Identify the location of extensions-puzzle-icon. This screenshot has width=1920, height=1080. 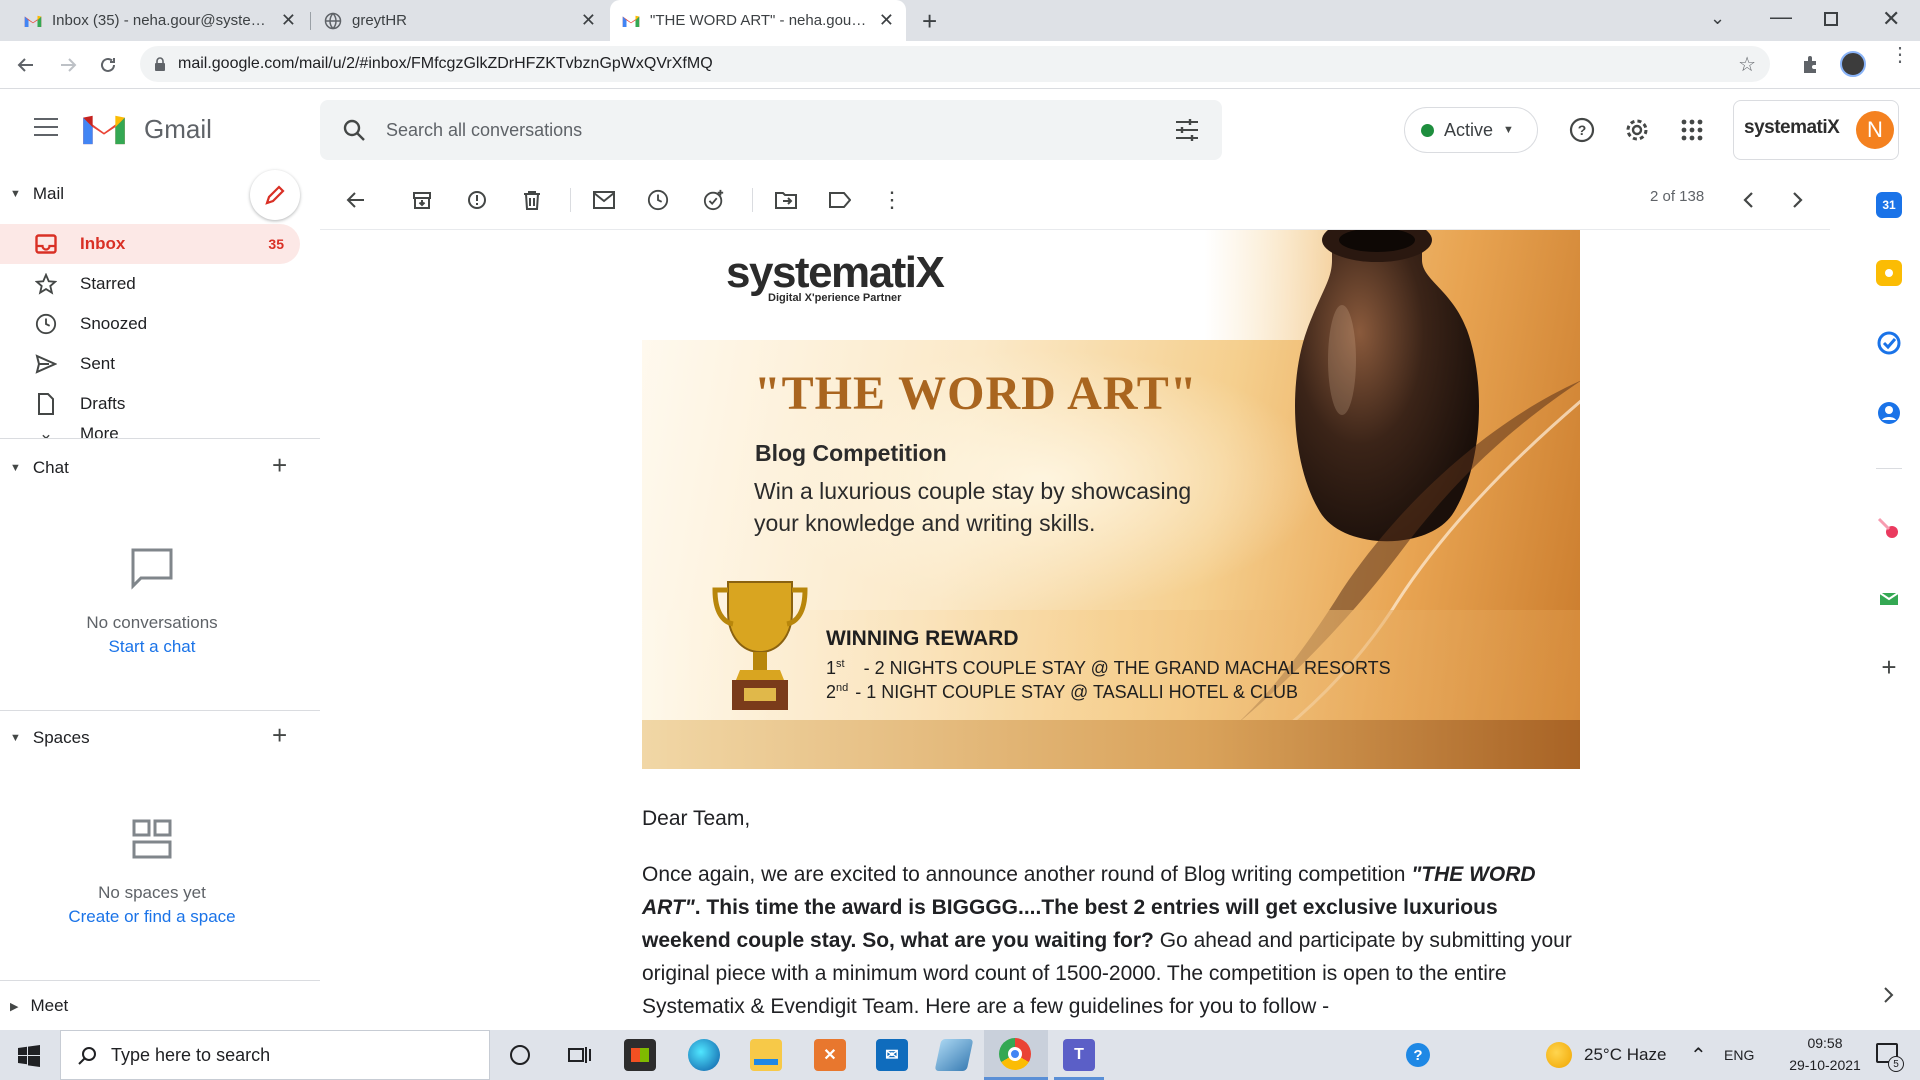
(1811, 64).